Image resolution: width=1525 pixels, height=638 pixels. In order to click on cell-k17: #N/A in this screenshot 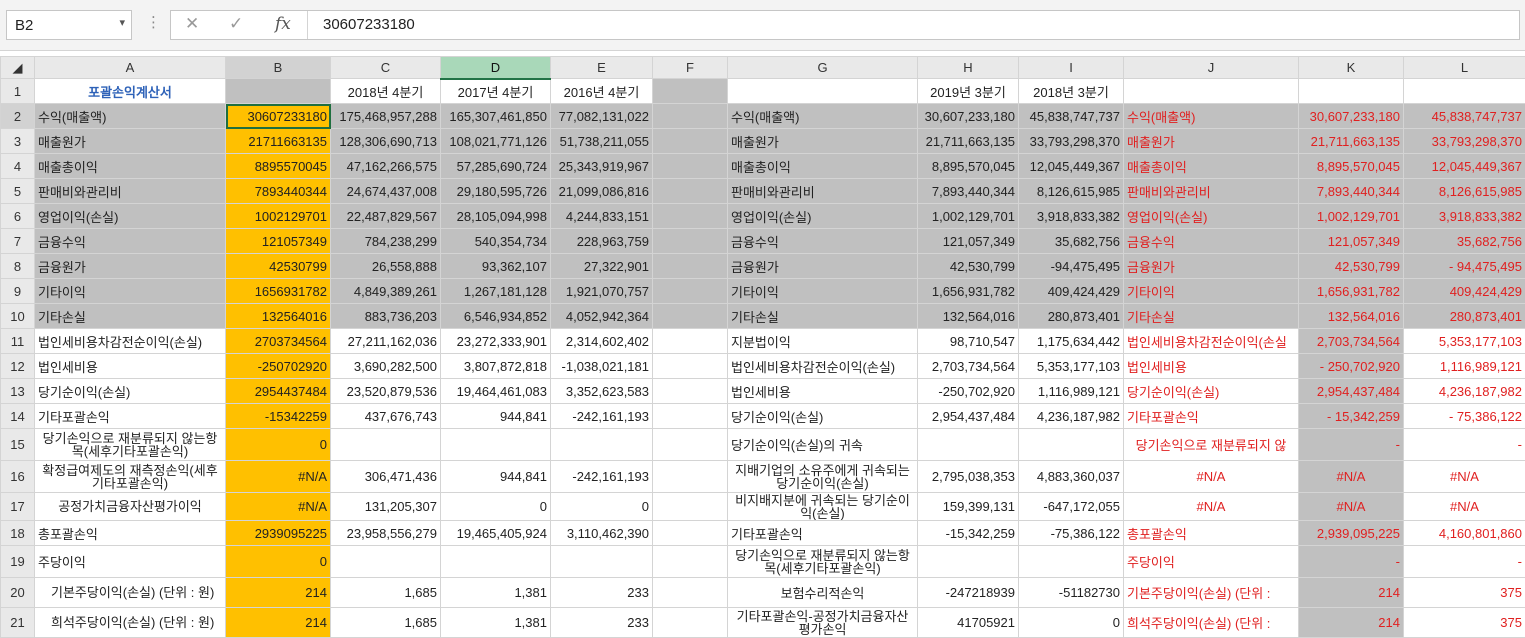, I will do `click(1351, 507)`.